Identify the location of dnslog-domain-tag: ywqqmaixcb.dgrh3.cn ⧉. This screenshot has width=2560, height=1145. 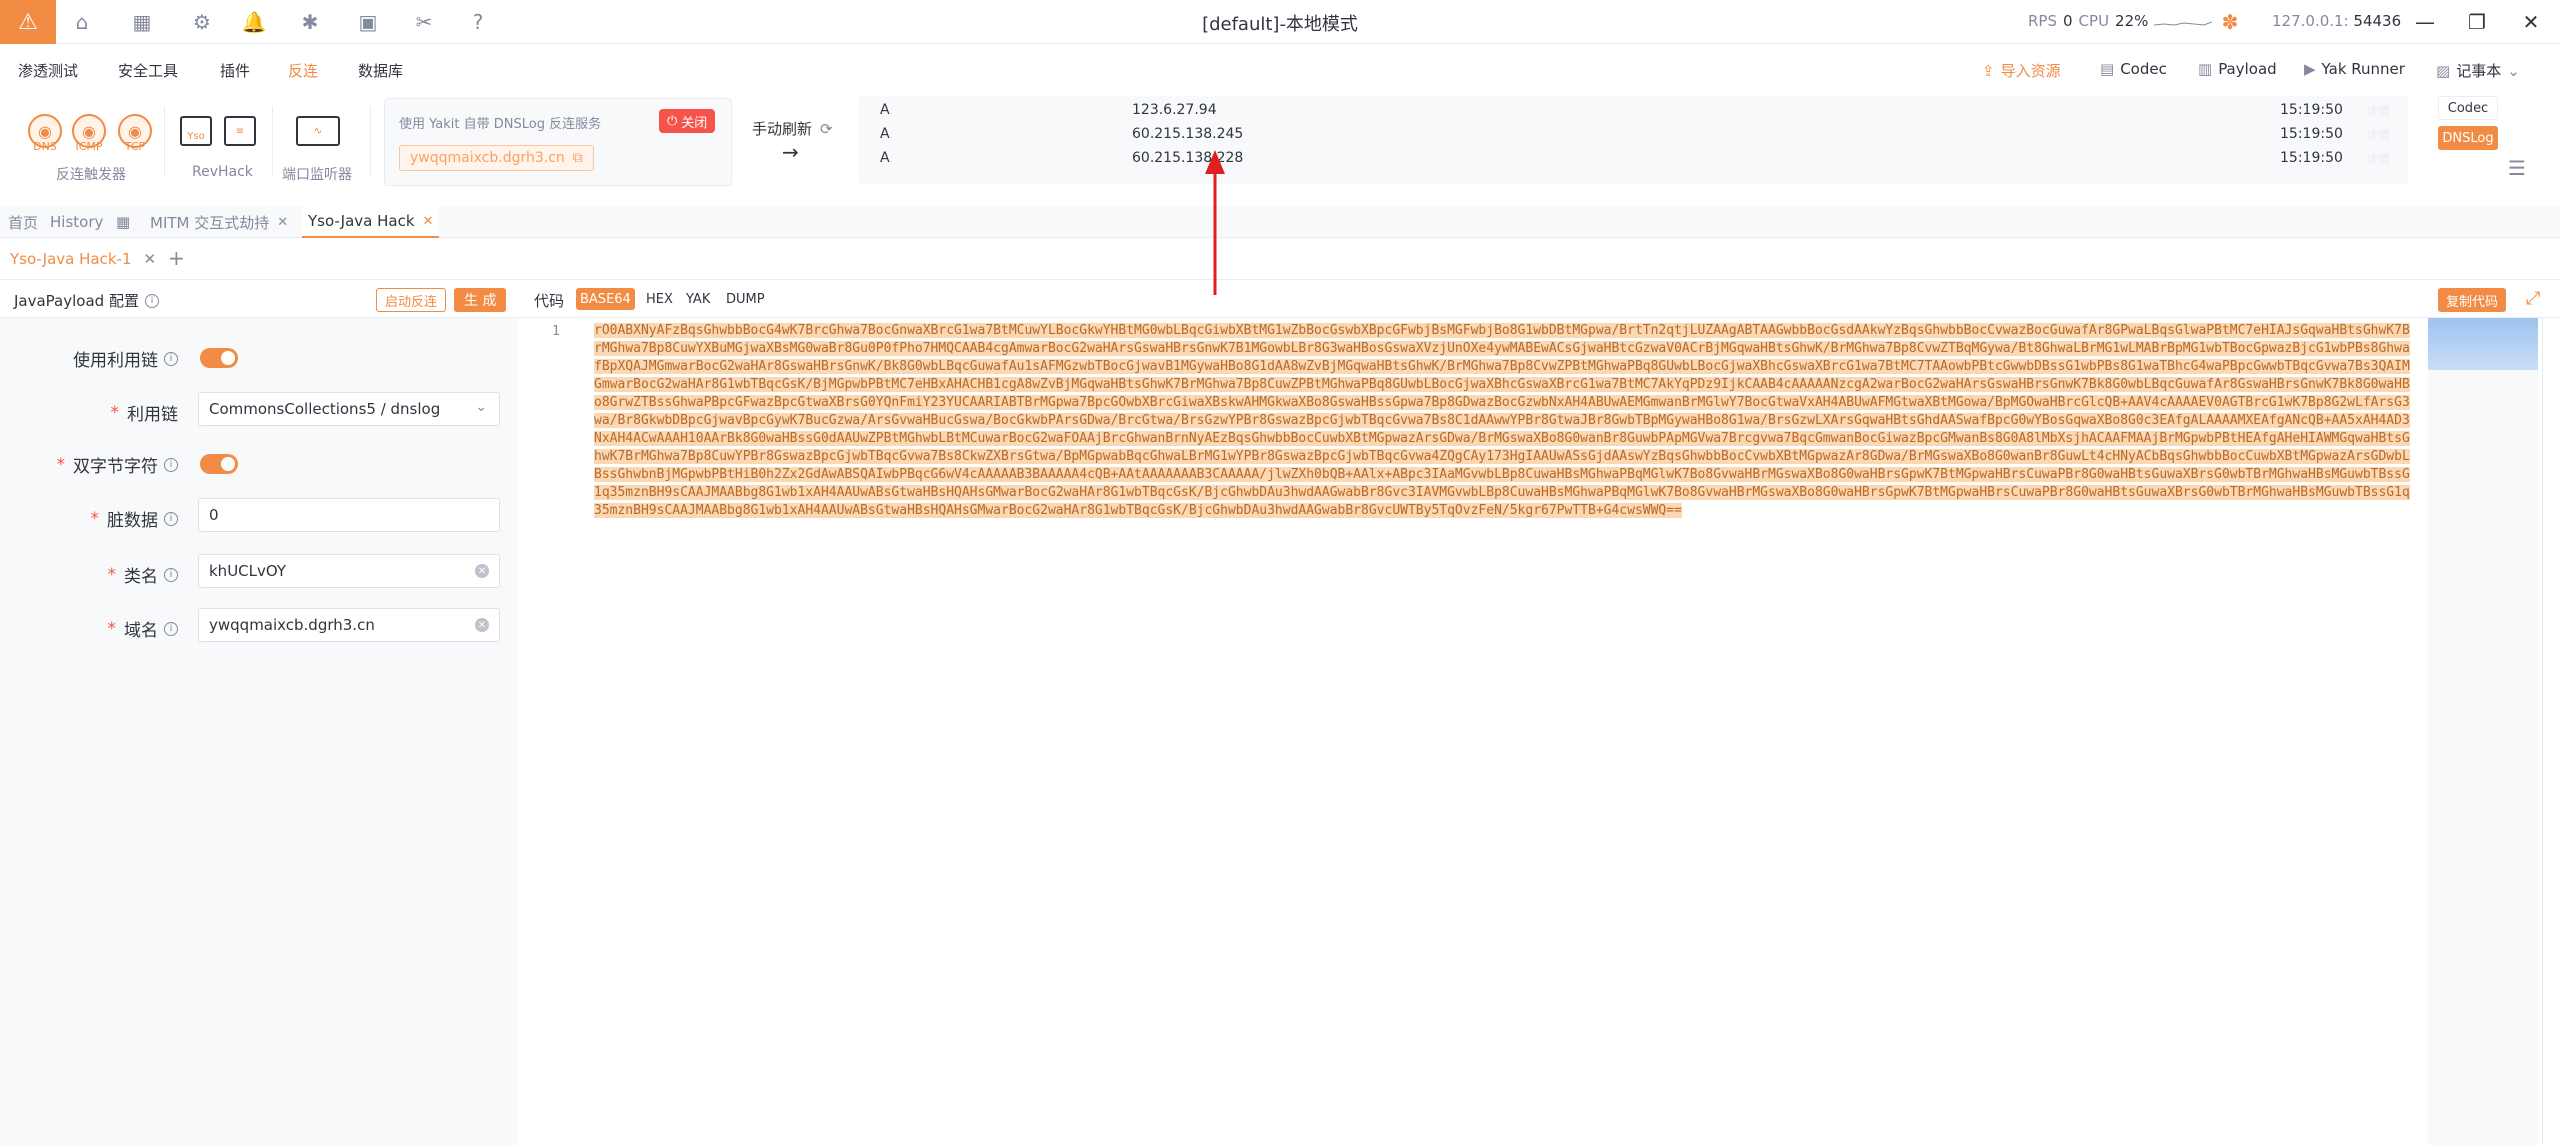
(496, 158).